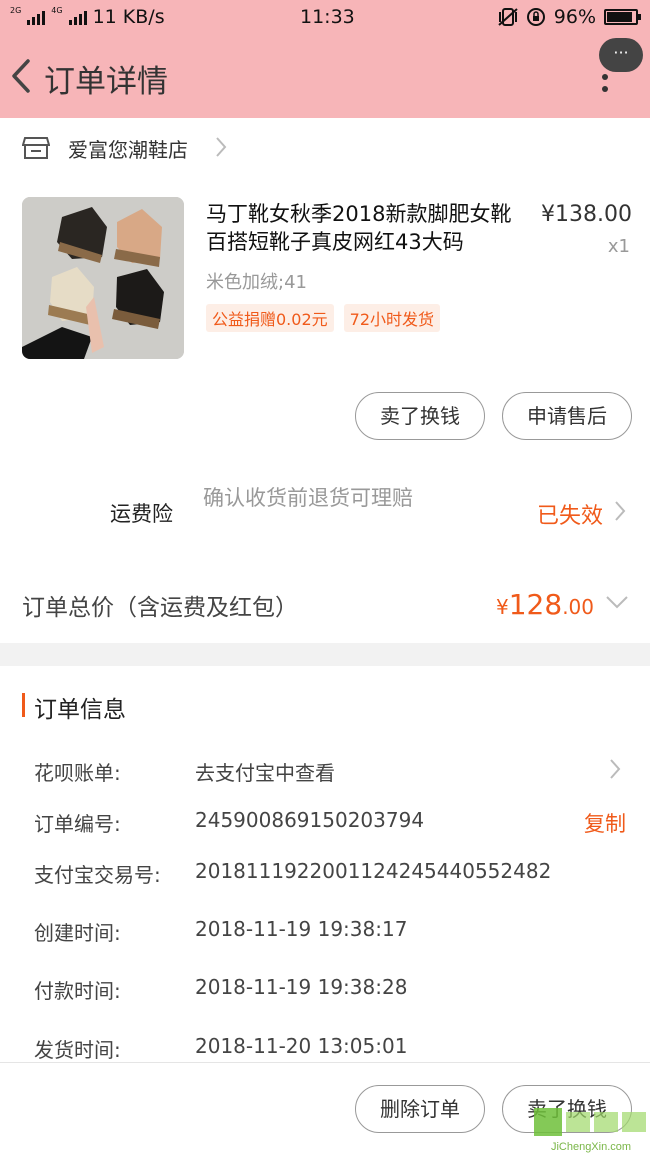 The image size is (650, 1156). Describe the element at coordinates (141, 514) in the screenshot. I see `freight-insurance-label: 运费险` at that location.